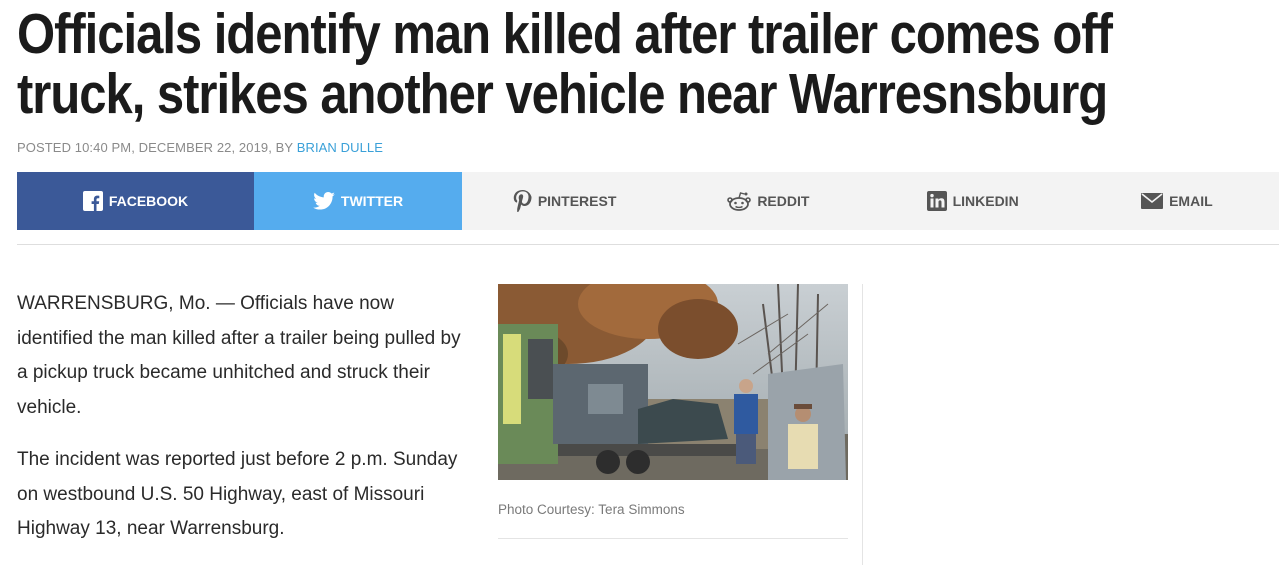 The height and width of the screenshot is (565, 1282). I want to click on share-reddit-label: REDDIT, so click(783, 201).